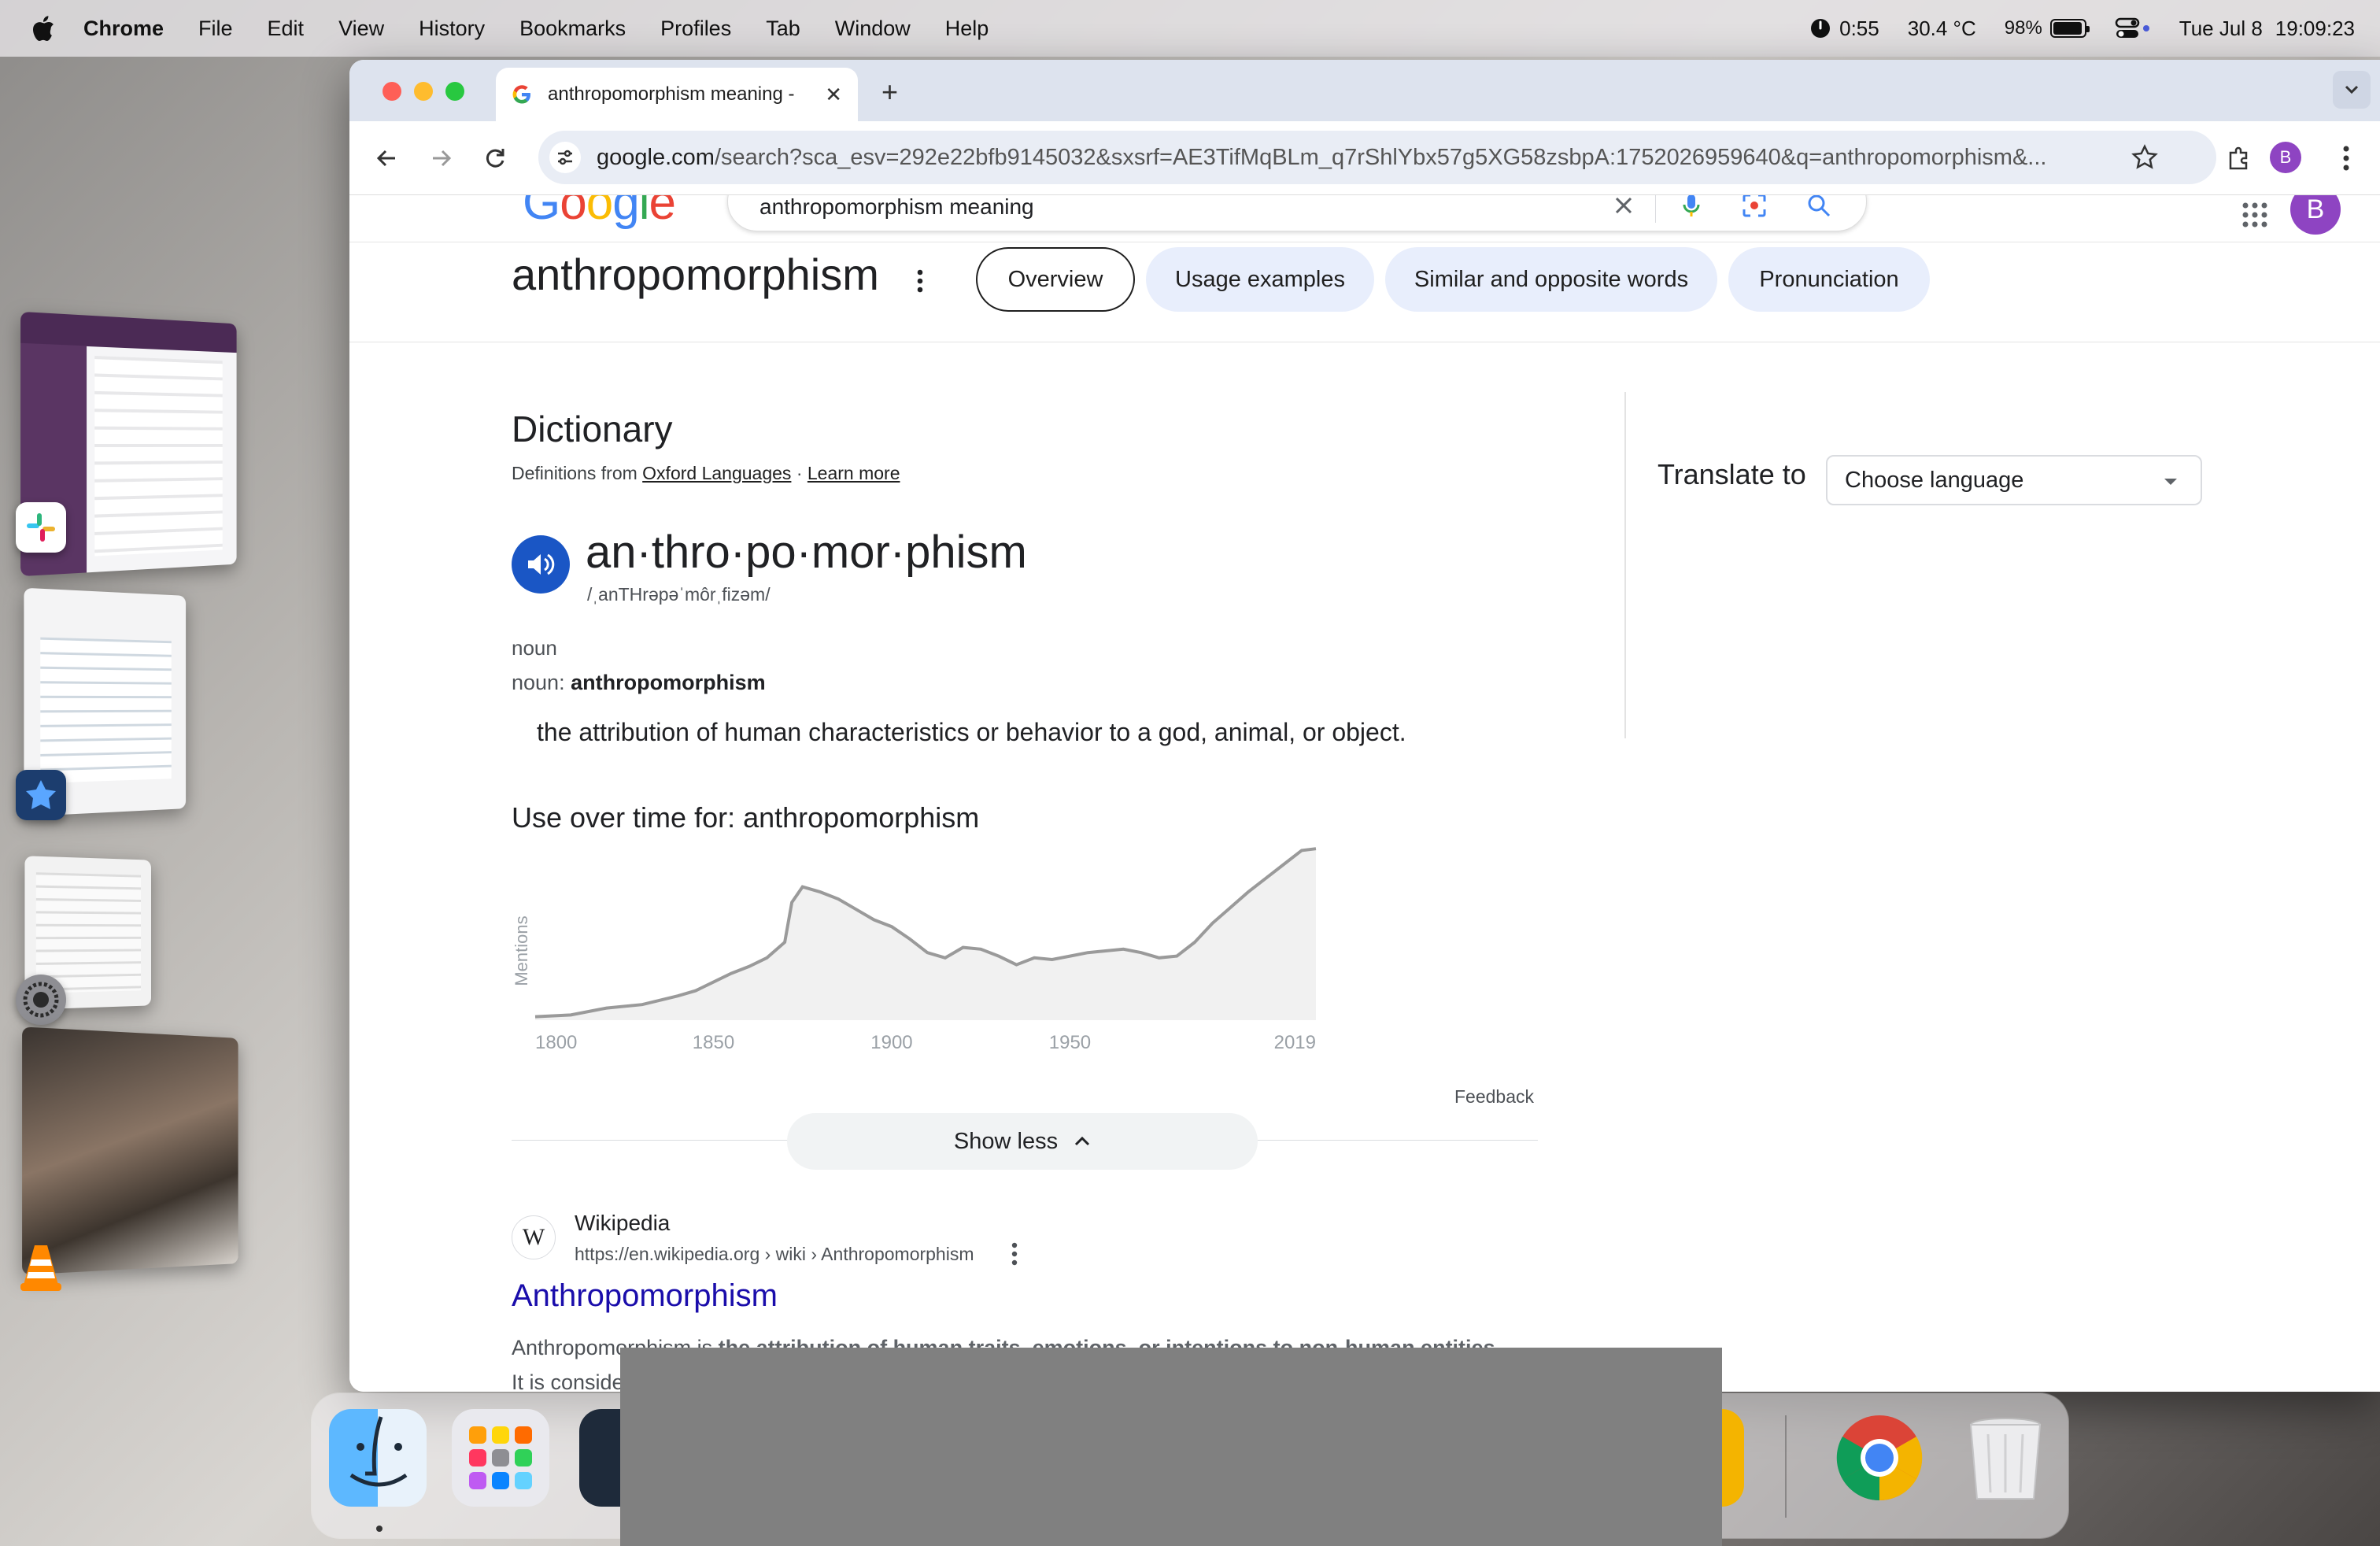 The image size is (2380, 1546). What do you see at coordinates (441, 158) in the screenshot?
I see `forward-button` at bounding box center [441, 158].